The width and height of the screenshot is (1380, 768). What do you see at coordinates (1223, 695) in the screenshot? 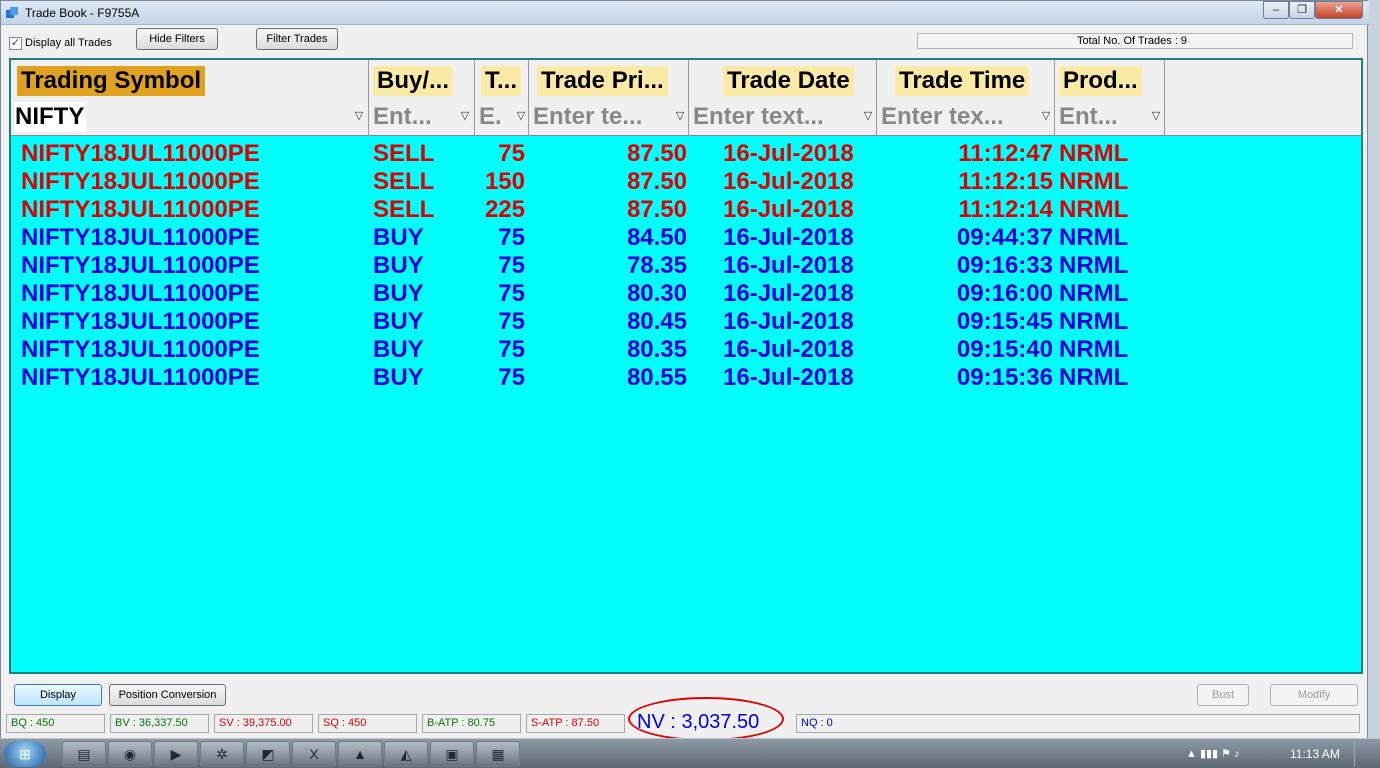
I see `bust-button: Bust` at bounding box center [1223, 695].